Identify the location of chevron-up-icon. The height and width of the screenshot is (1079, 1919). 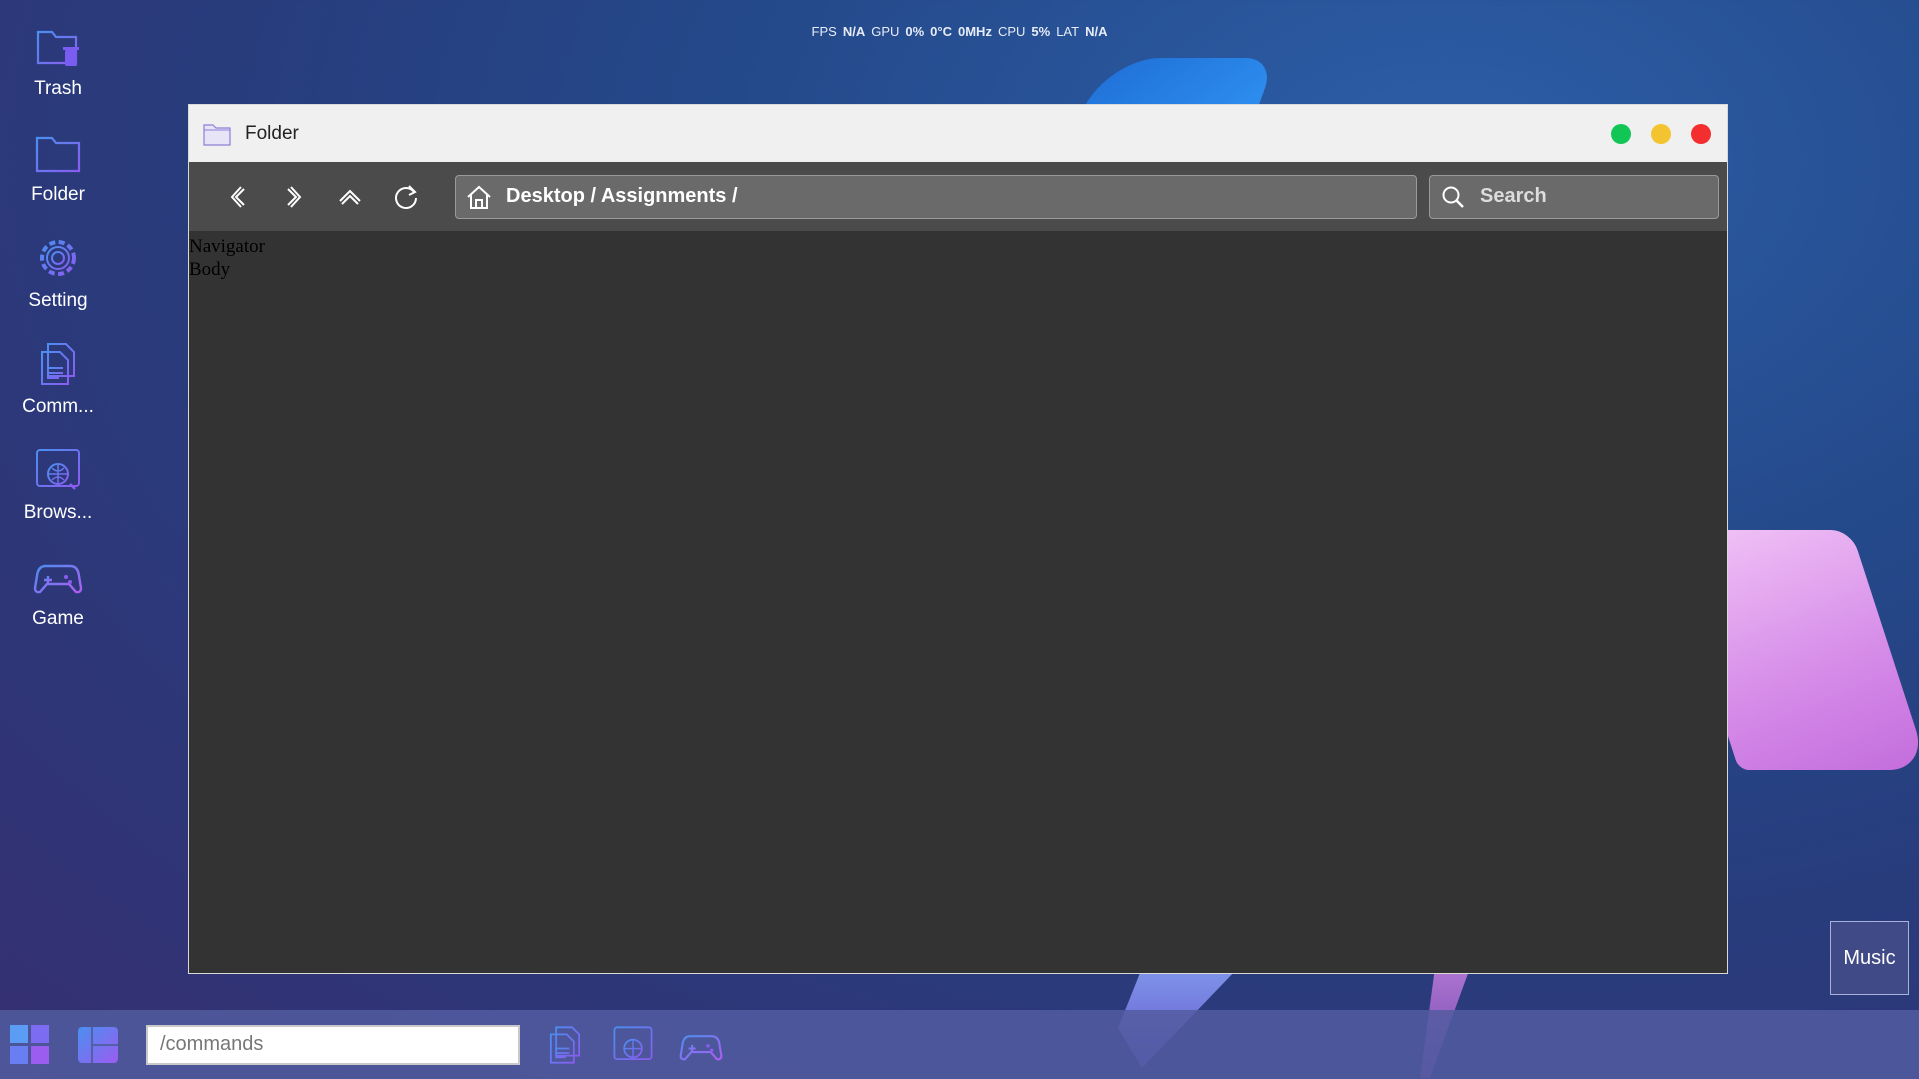
(350, 197).